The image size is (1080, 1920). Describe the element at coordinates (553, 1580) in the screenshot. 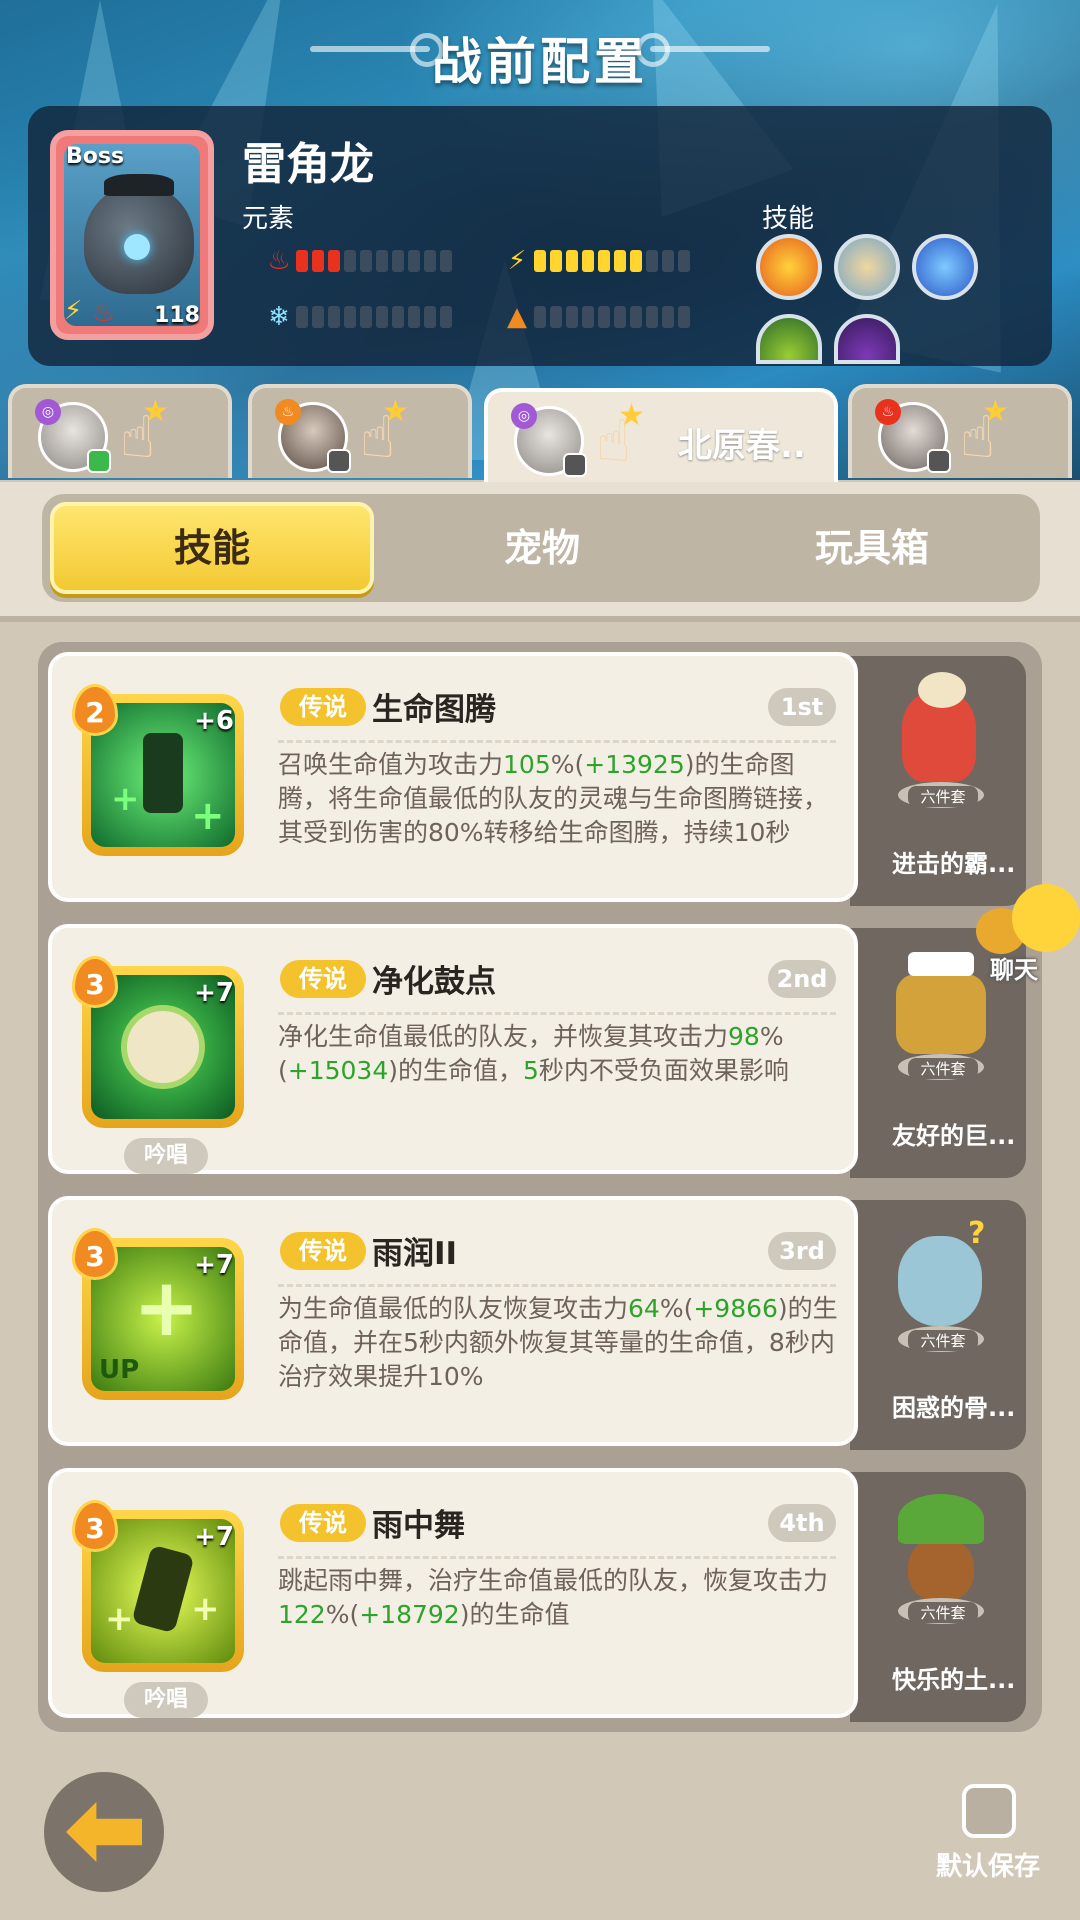

I see `description-text: 跳起雨中舞，治疗生命值最低的队友，恢复攻击力` at that location.